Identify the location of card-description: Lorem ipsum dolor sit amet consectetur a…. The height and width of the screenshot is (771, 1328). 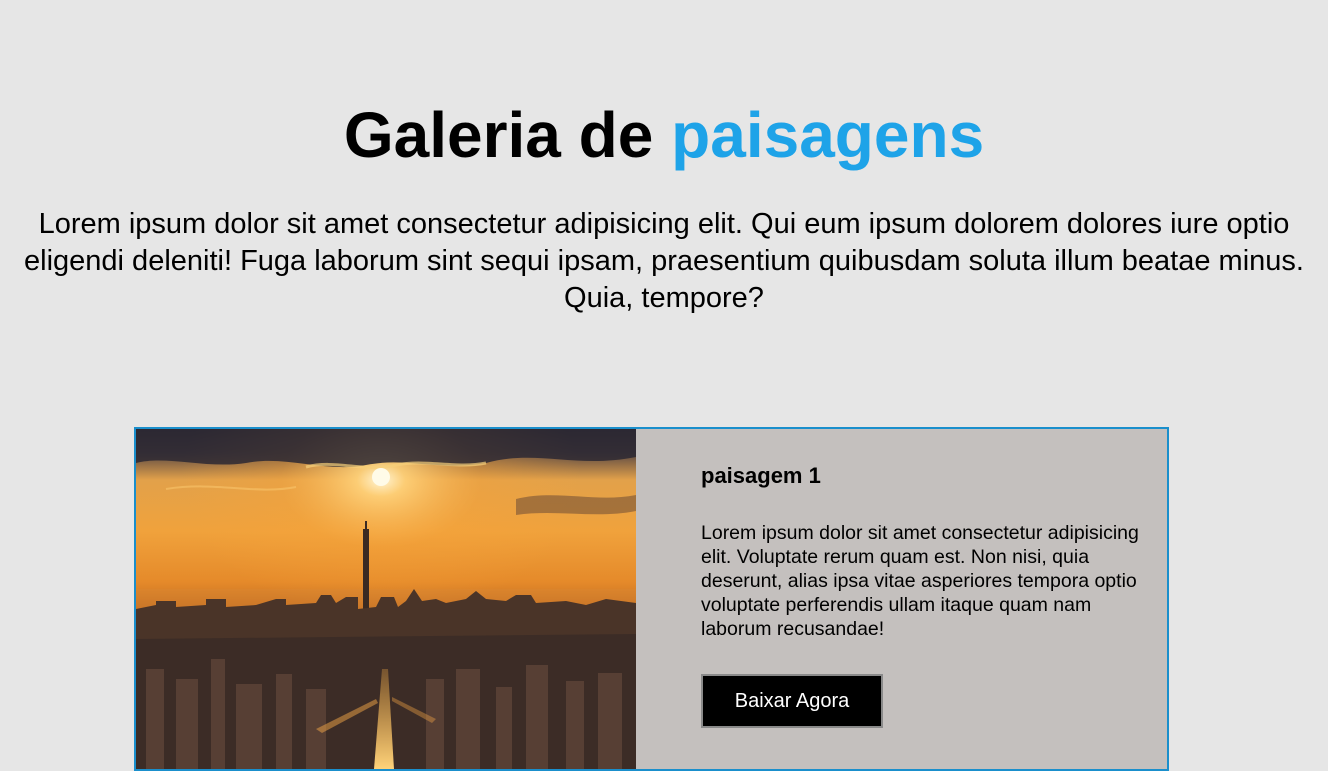
(920, 581).